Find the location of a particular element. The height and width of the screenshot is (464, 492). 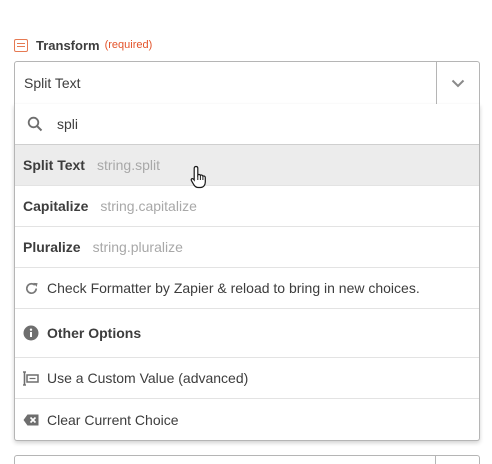

custom-value-row: Use a Custom Value (advanced) is located at coordinates (247, 378).